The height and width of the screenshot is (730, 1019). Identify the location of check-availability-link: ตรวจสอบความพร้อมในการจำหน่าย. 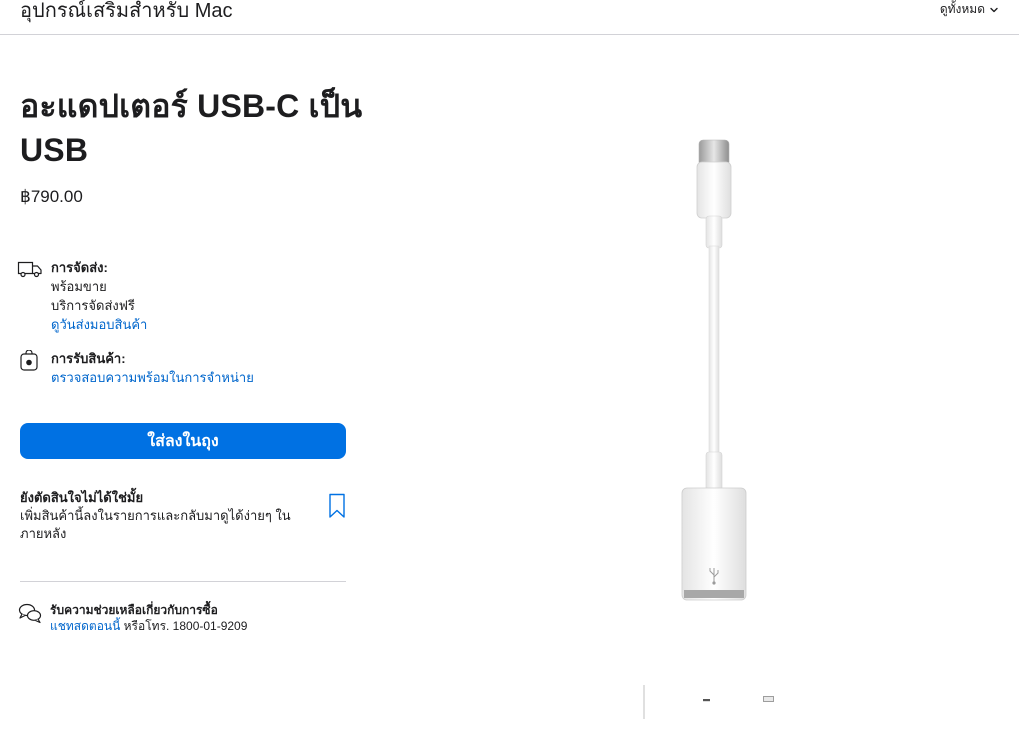
(152, 377).